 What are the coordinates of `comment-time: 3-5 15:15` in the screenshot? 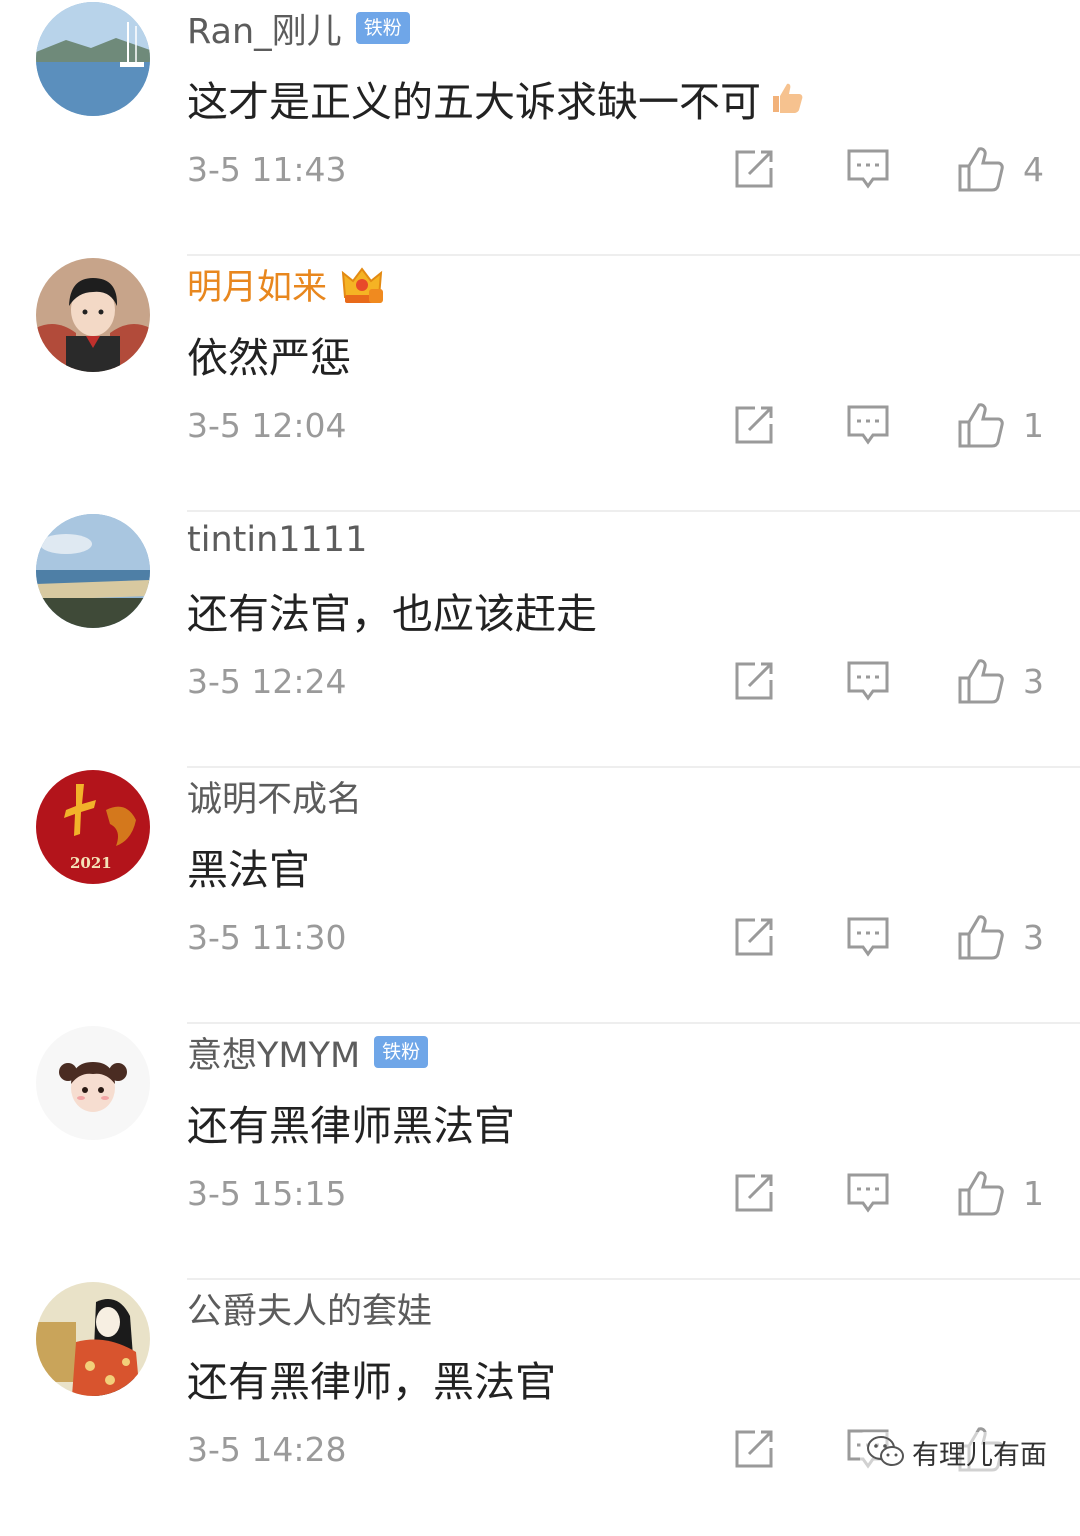 It's located at (267, 1193).